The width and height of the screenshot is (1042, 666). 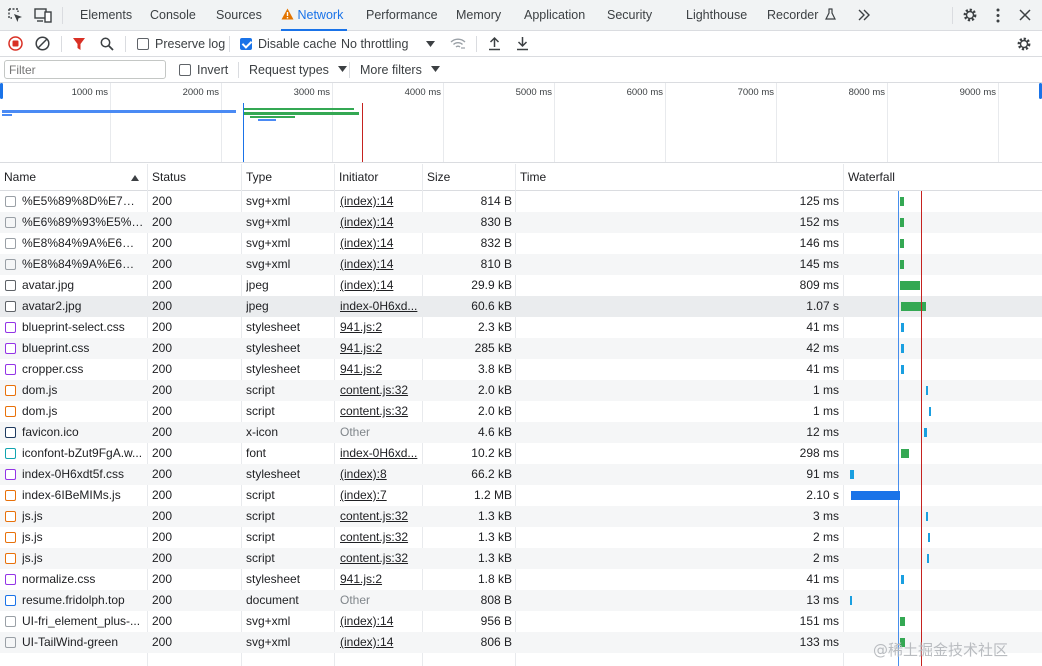 What do you see at coordinates (1025, 15) in the screenshot?
I see `close-devtools-icon` at bounding box center [1025, 15].